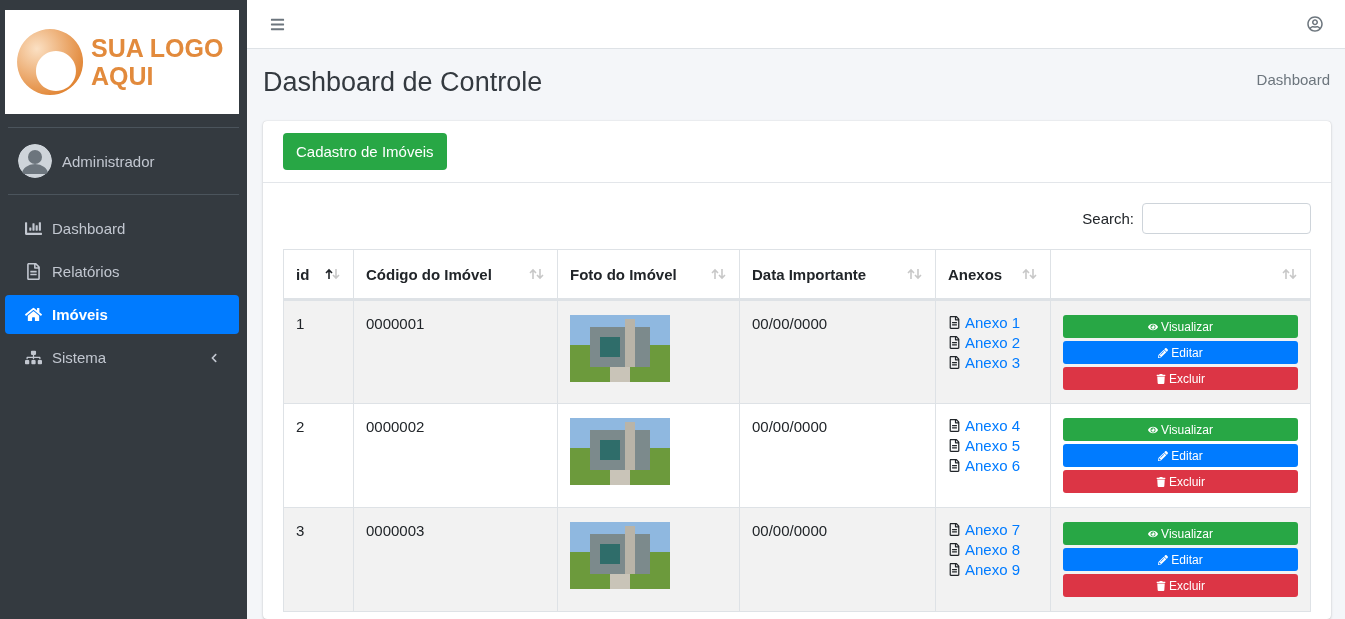 The height and width of the screenshot is (619, 1345). Describe the element at coordinates (33, 314) in the screenshot. I see `home-icon` at that location.